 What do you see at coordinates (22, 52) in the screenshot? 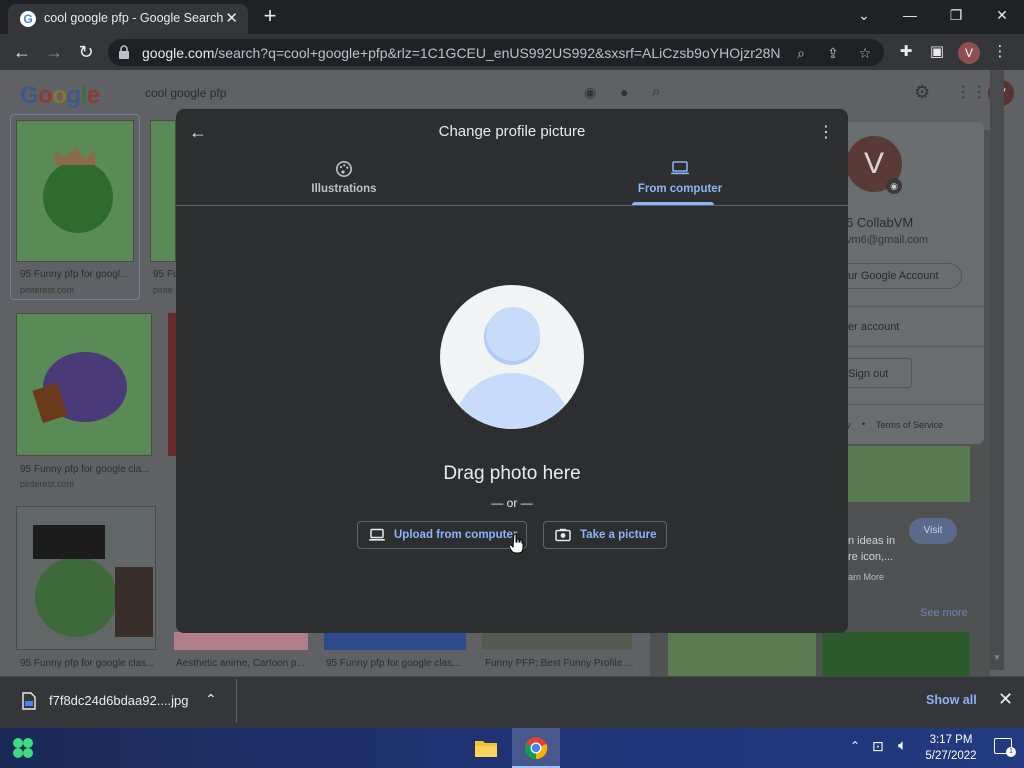
I see `back-button: ←` at bounding box center [22, 52].